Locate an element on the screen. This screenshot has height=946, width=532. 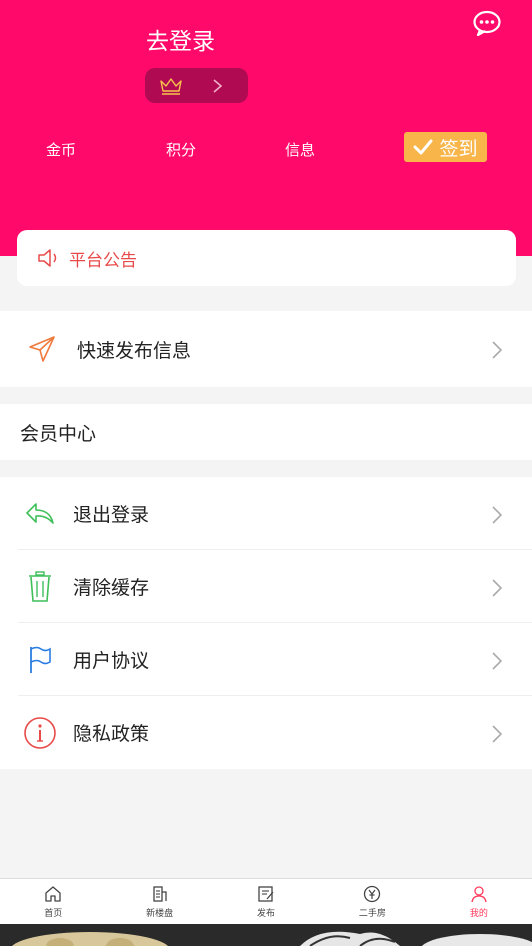
menu-label: 用户协议 is located at coordinates (111, 661).